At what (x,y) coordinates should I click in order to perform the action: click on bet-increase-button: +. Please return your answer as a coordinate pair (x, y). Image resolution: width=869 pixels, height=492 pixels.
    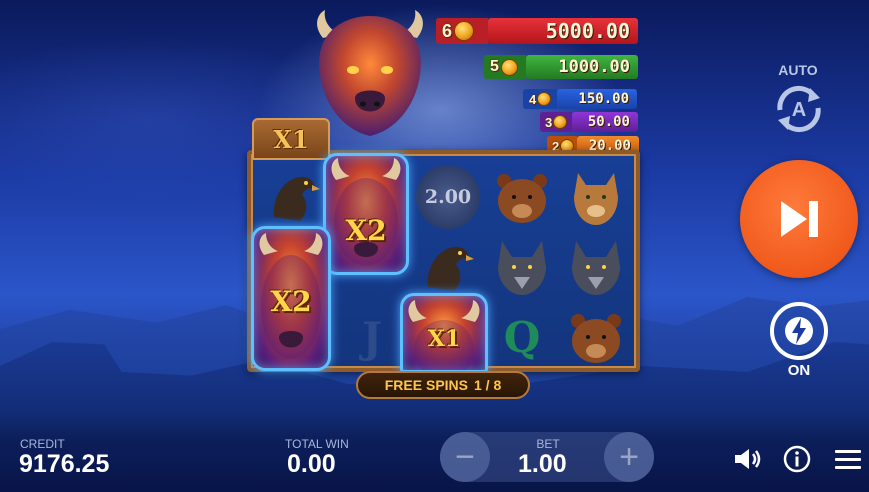
    Looking at the image, I should click on (629, 457).